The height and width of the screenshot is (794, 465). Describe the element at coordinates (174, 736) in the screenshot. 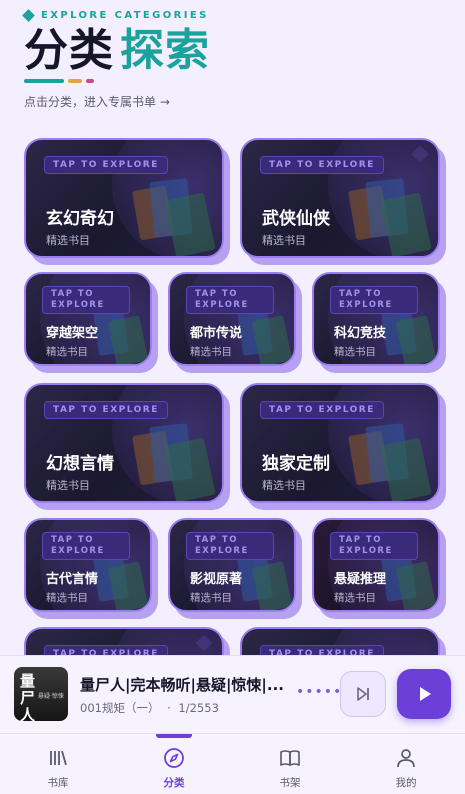

I see `active-indicator` at that location.